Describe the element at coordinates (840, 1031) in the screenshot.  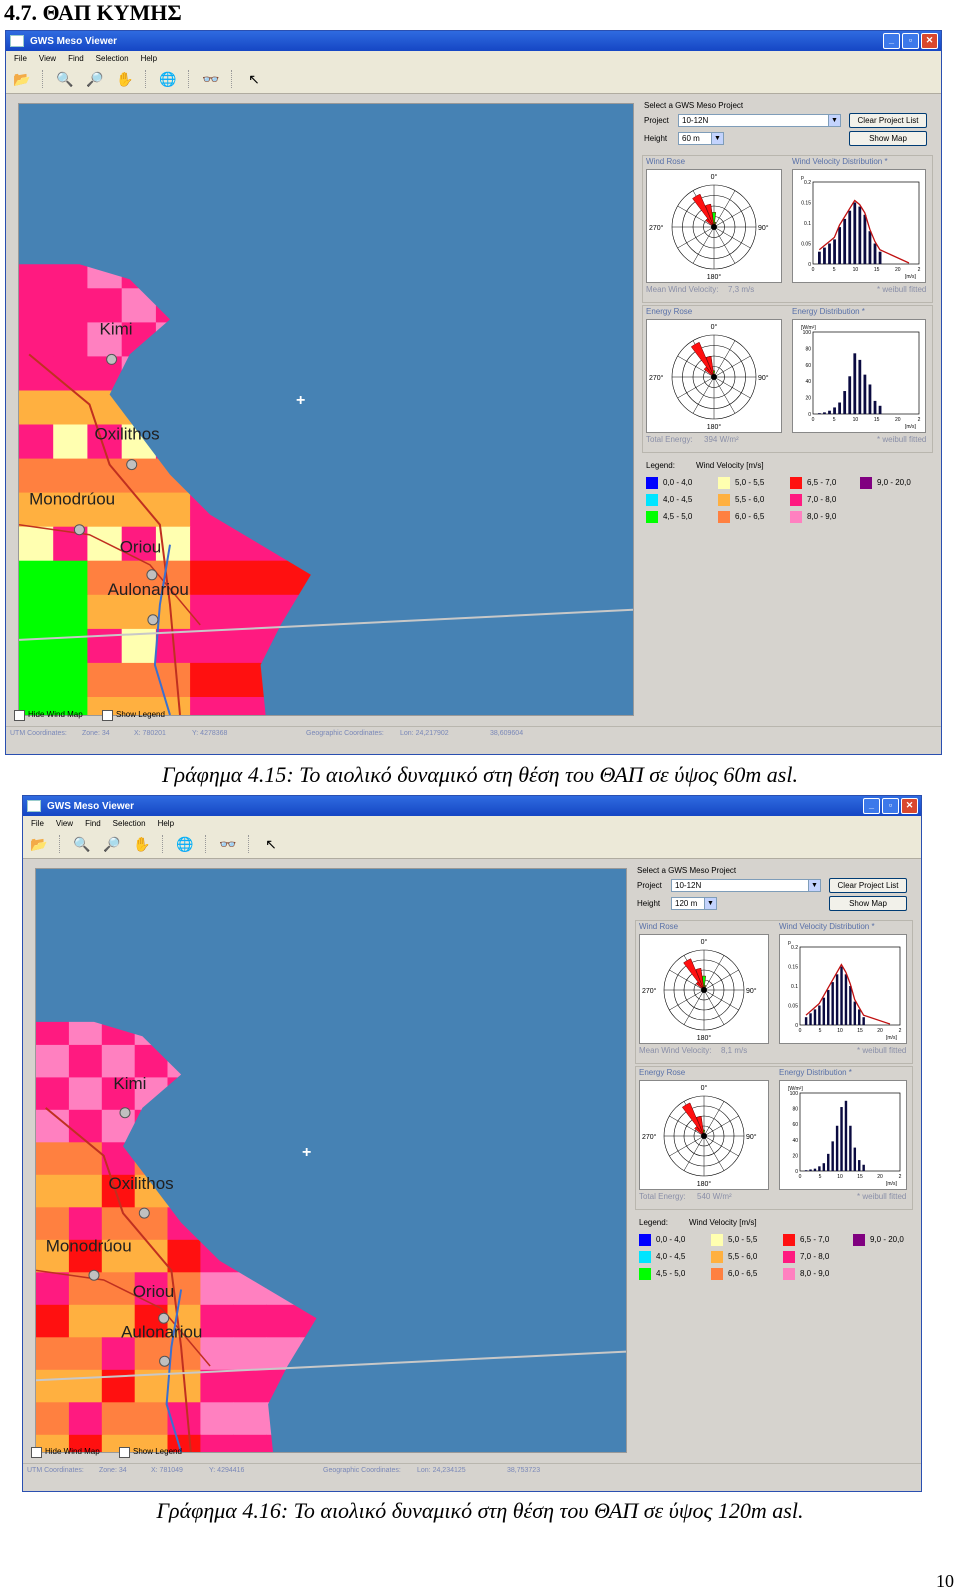
I see `x-tick-label: 10` at that location.